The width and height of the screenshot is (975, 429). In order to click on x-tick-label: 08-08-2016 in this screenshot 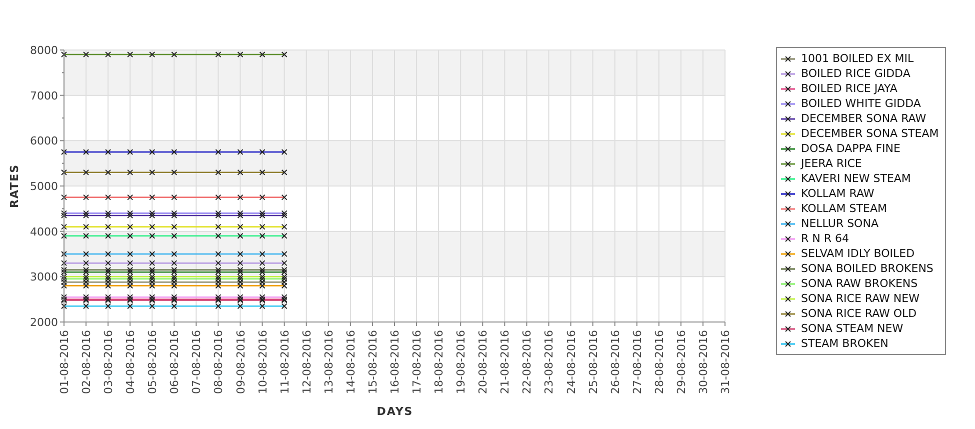, I will do `click(219, 362)`.